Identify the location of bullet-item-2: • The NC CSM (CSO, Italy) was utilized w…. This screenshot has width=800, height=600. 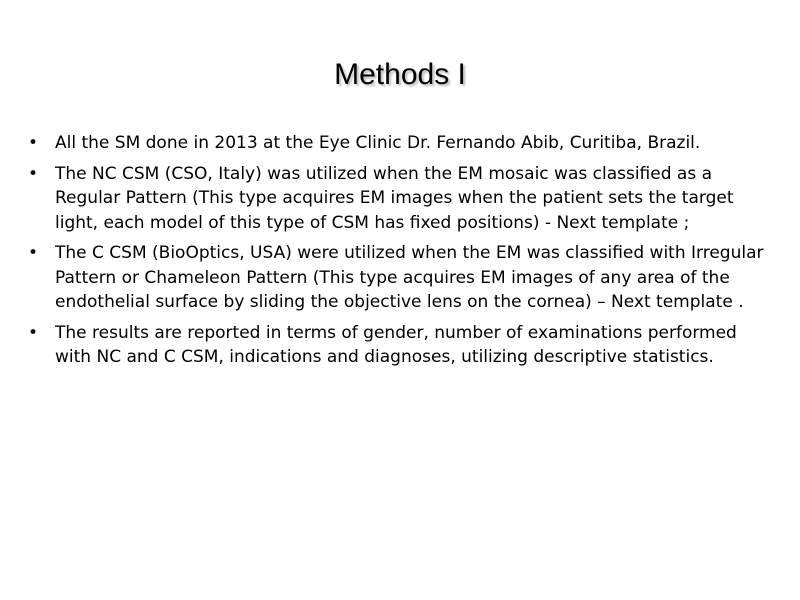
(402, 199).